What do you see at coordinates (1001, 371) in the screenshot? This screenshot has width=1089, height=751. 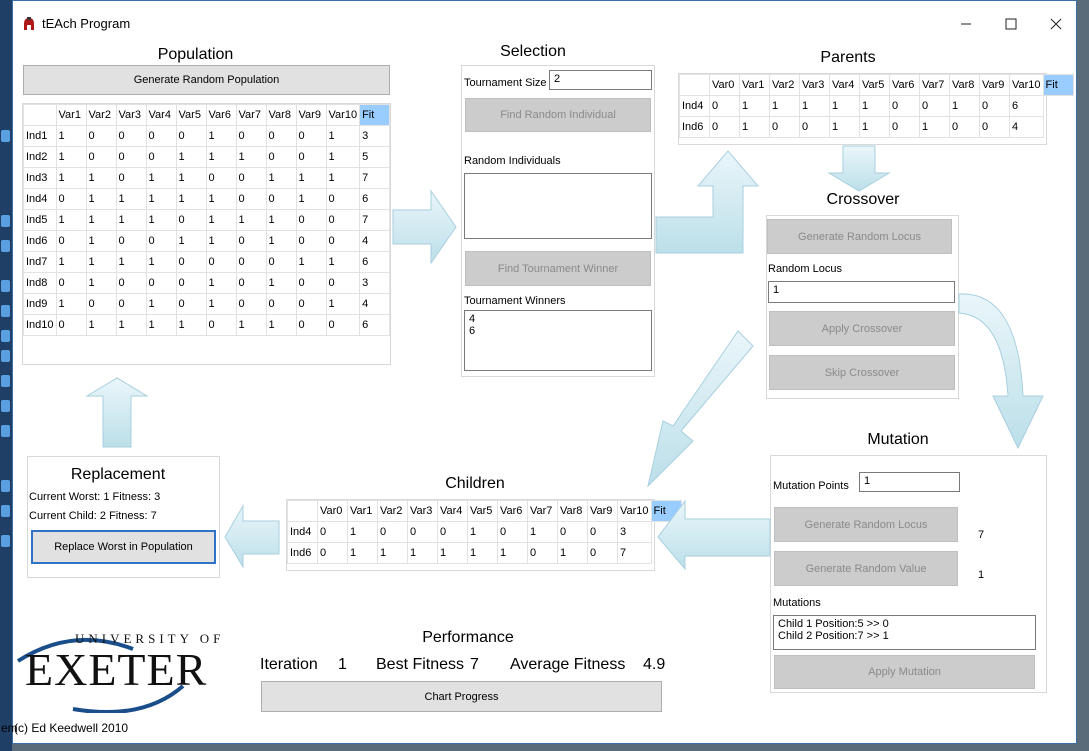 I see `arrow-curve-down-icon` at bounding box center [1001, 371].